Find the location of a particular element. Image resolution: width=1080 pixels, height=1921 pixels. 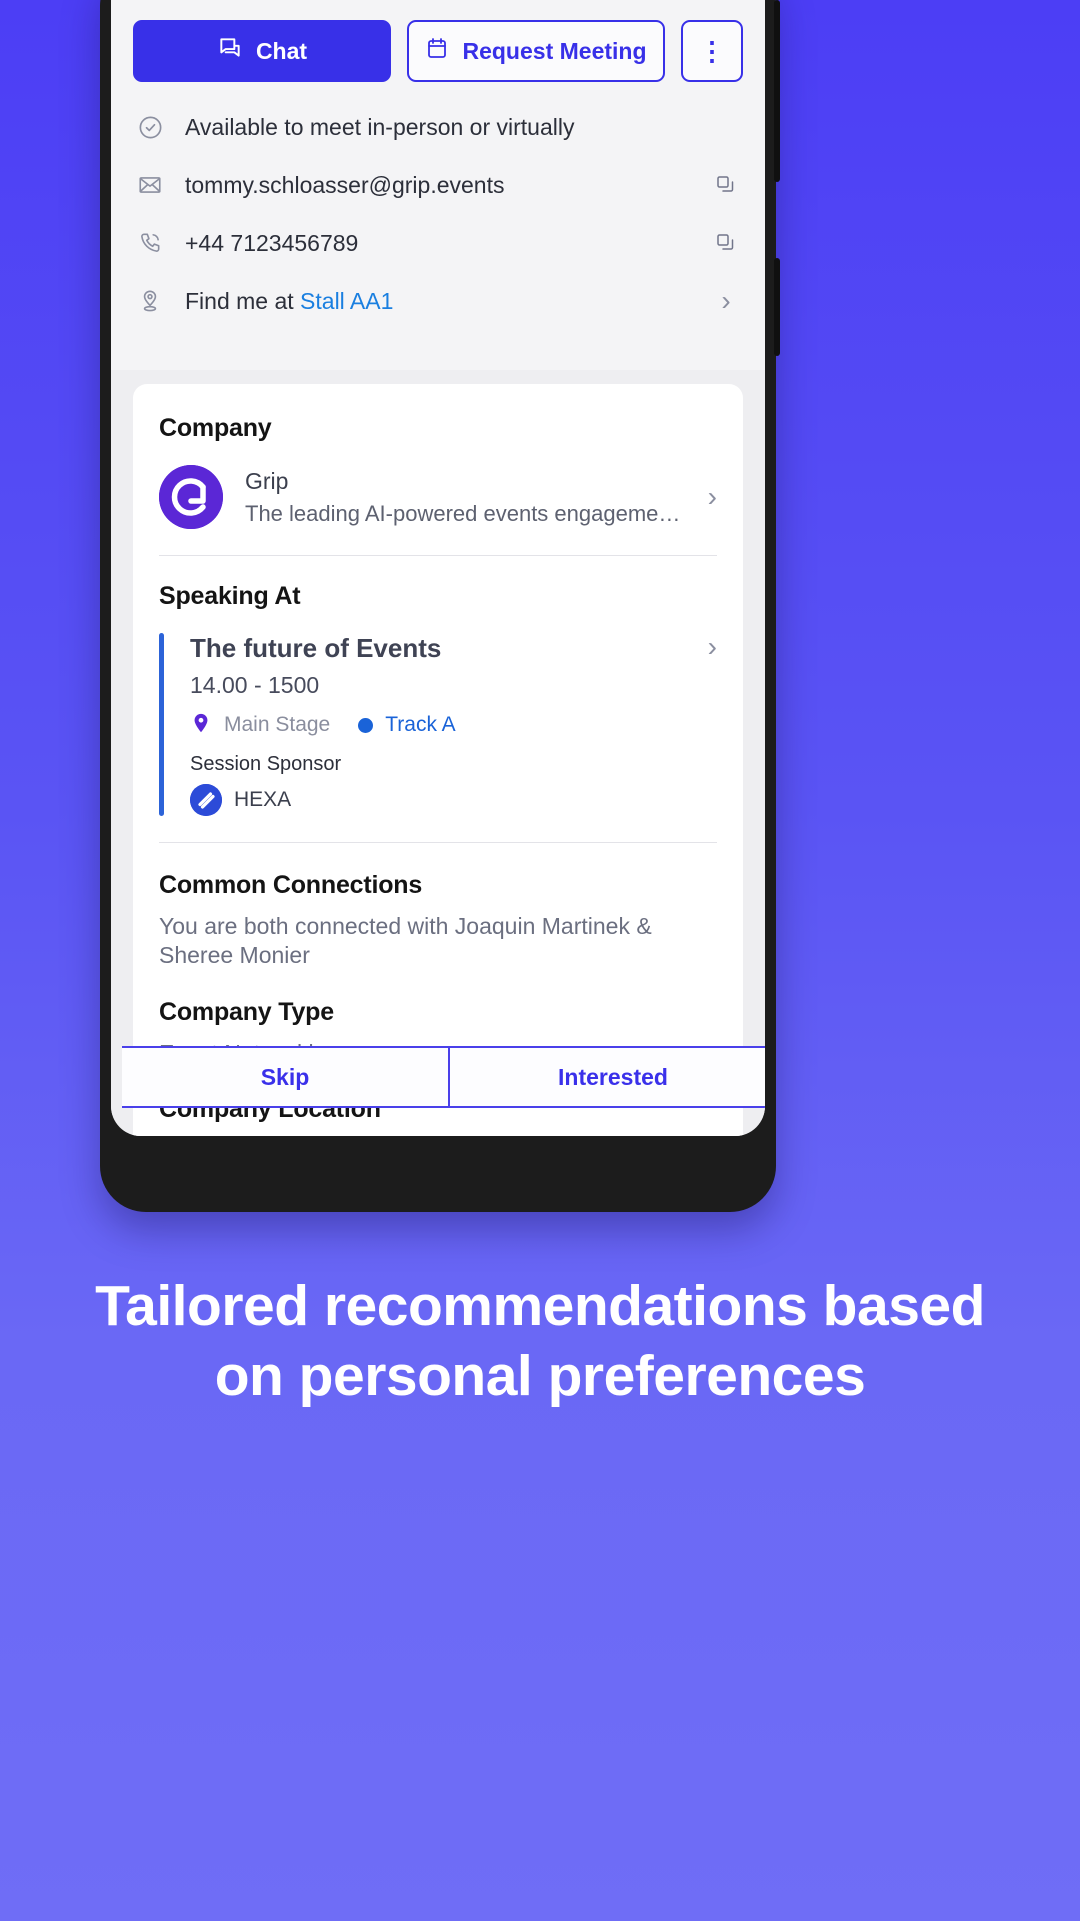

profile-action-row: Chat Request Meeting ⋮ is located at coordinates (438, 41).